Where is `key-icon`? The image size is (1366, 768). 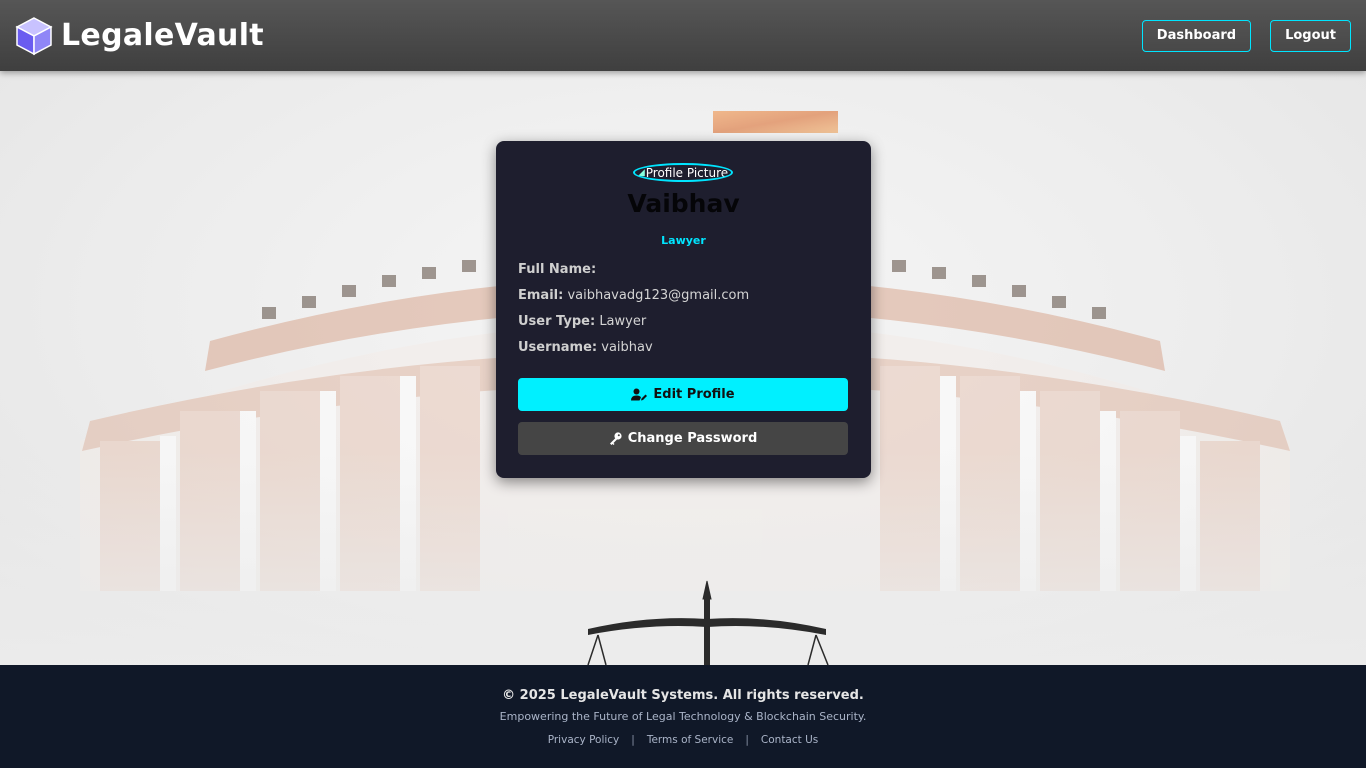 key-icon is located at coordinates (615, 438).